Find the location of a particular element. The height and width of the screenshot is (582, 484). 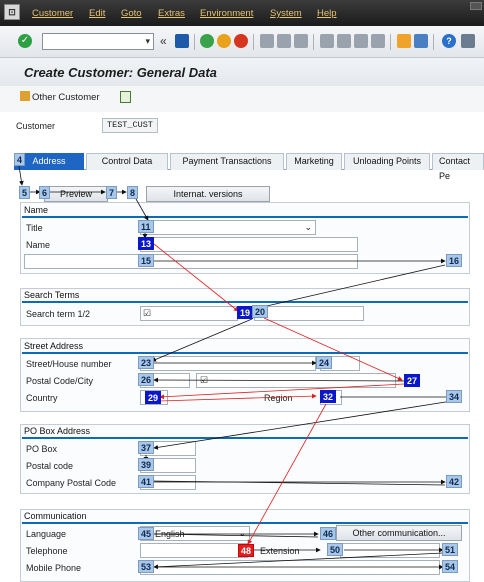

tab-order-badge: 8 is located at coordinates (133, 192).